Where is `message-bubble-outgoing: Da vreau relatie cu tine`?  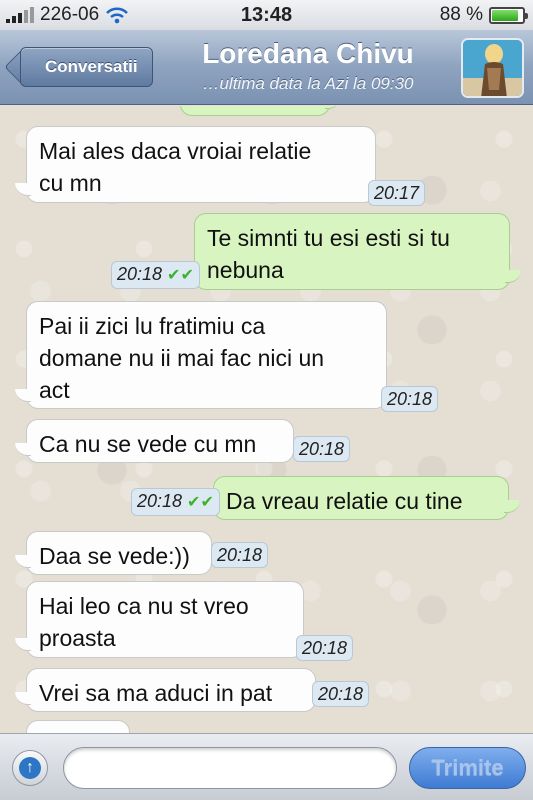
message-bubble-outgoing: Da vreau relatie cu tine is located at coordinates (366, 498).